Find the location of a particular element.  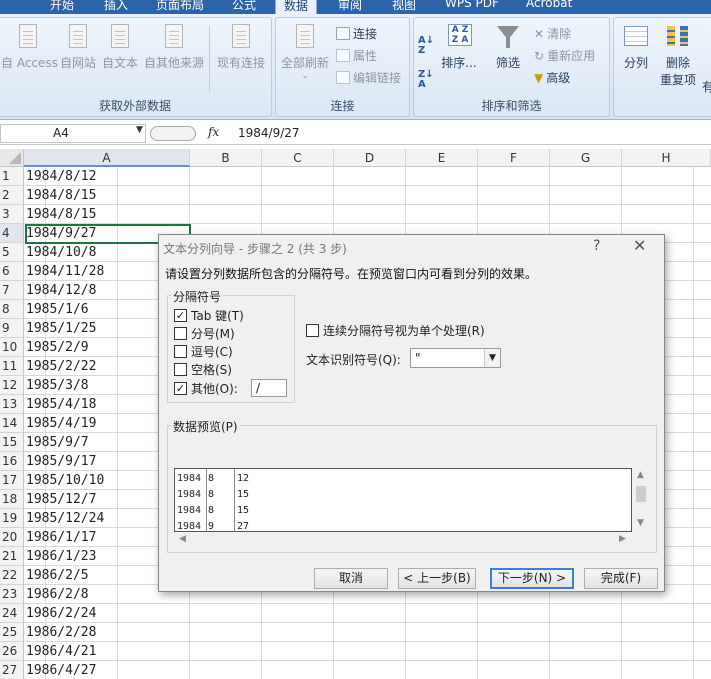

advanced-filter-button: ▼ 高级 is located at coordinates (552, 77).